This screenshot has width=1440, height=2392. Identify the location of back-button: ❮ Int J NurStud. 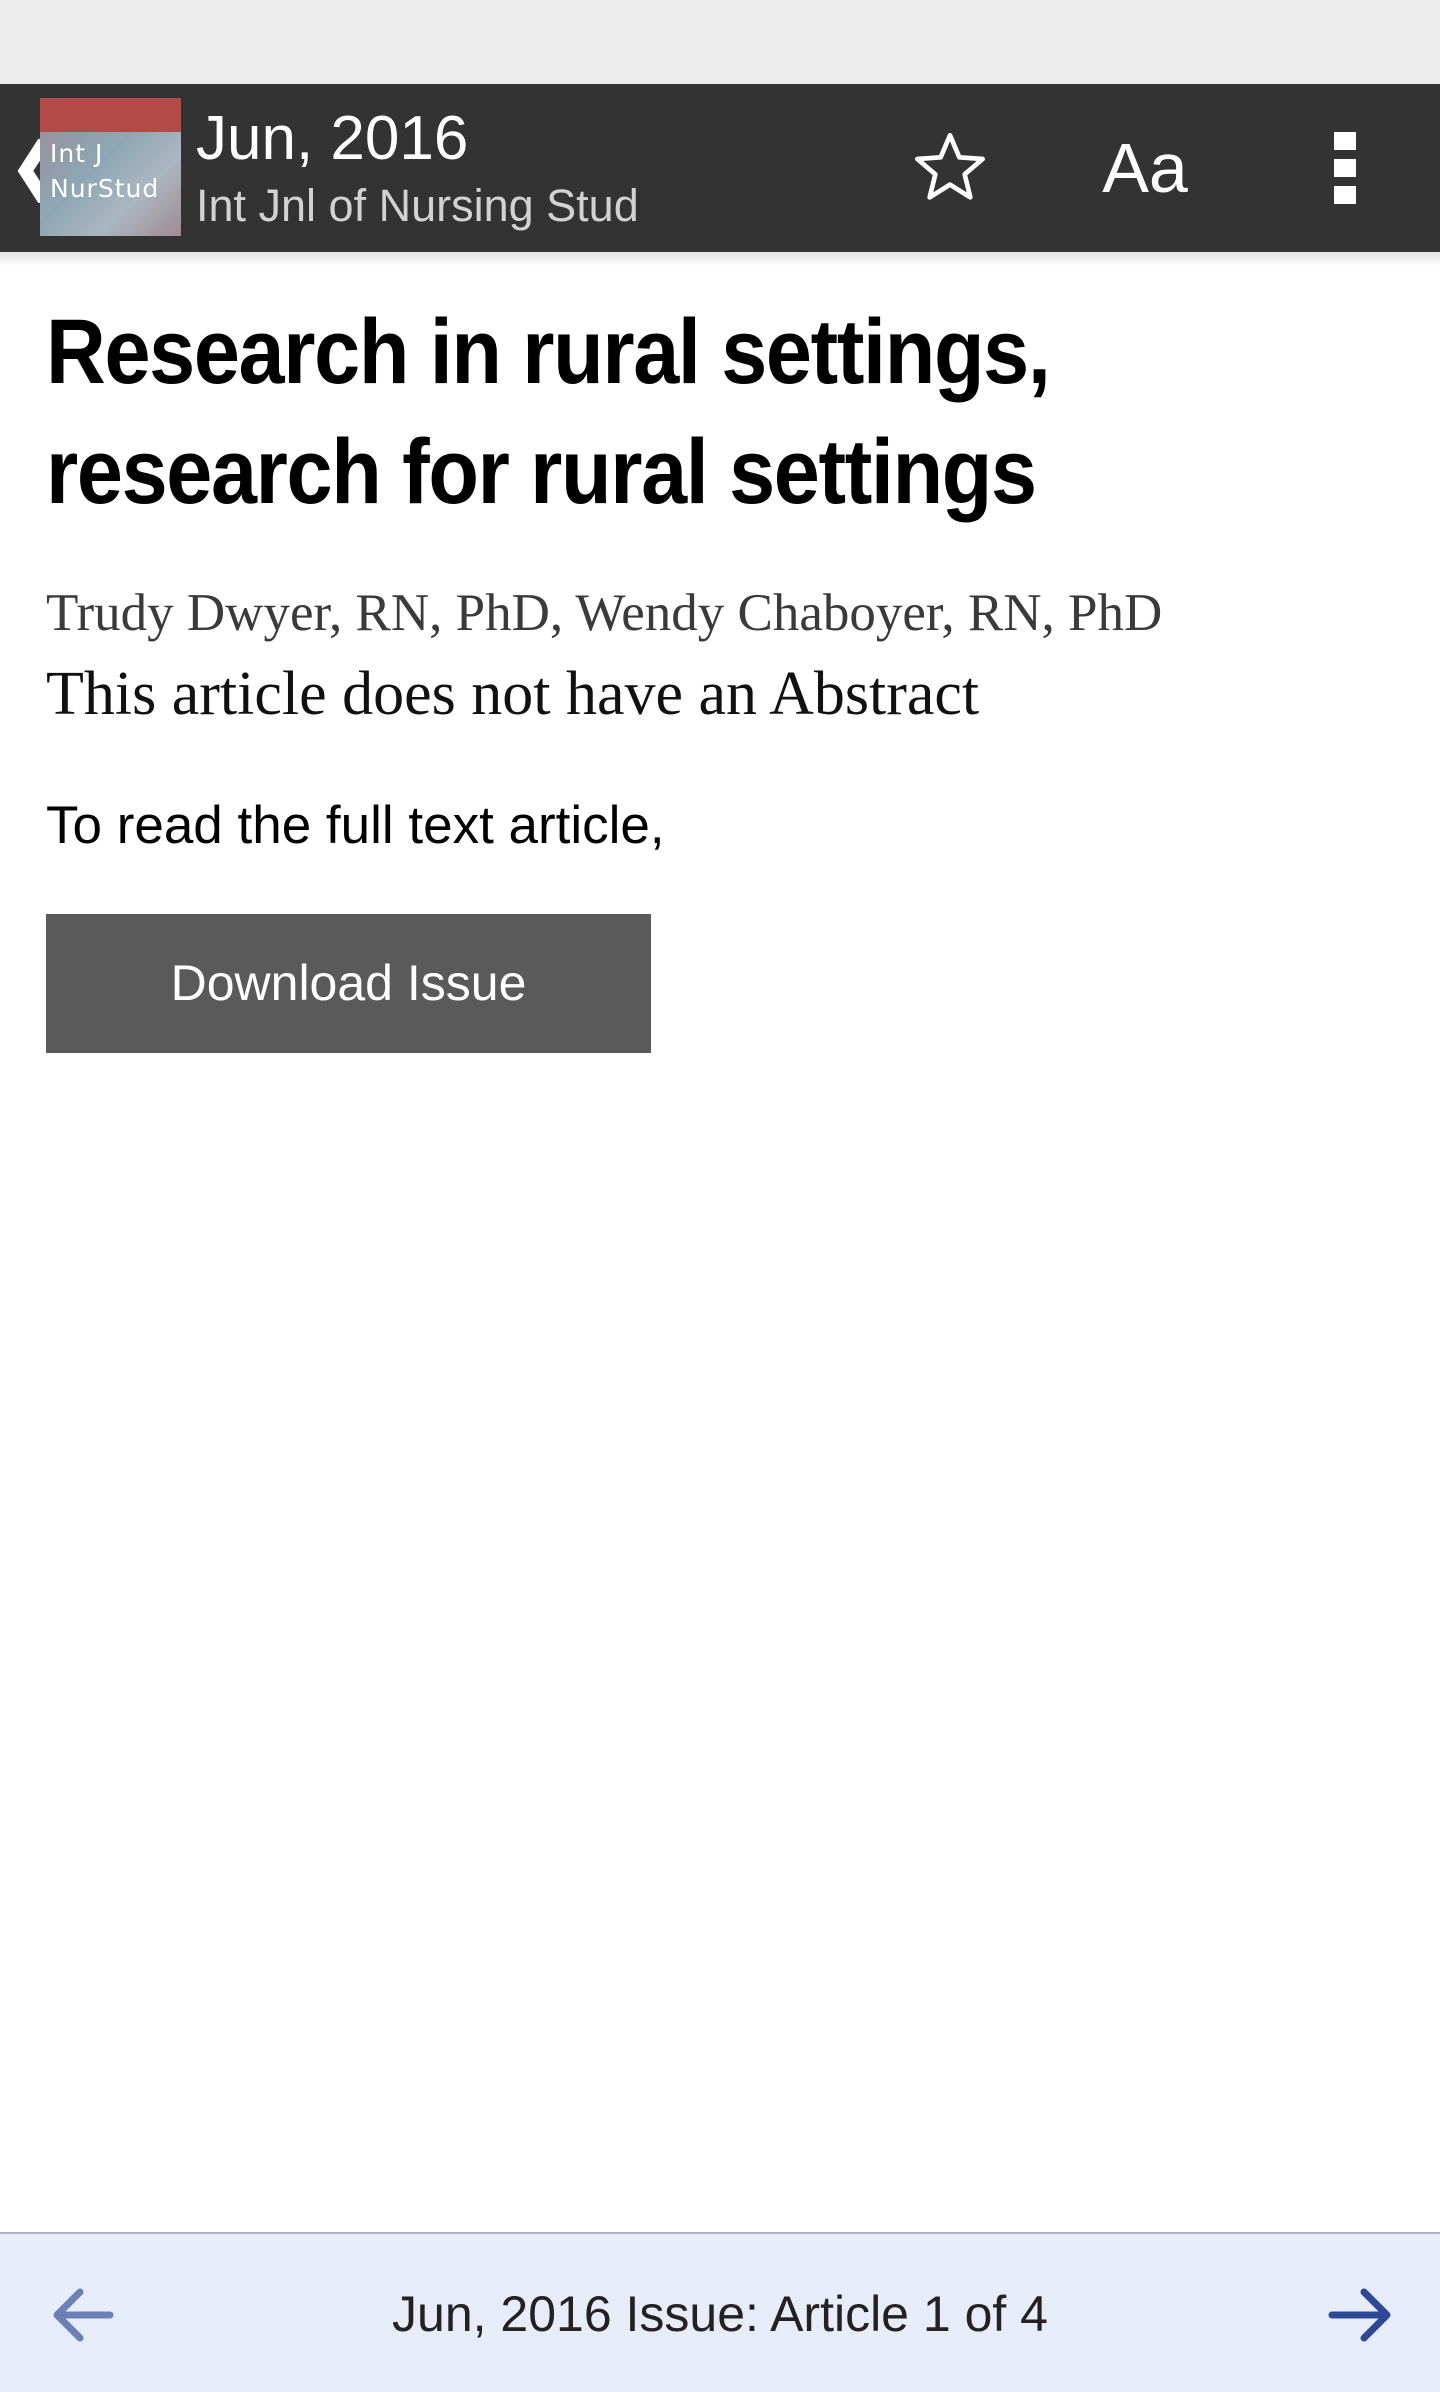
(91, 168).